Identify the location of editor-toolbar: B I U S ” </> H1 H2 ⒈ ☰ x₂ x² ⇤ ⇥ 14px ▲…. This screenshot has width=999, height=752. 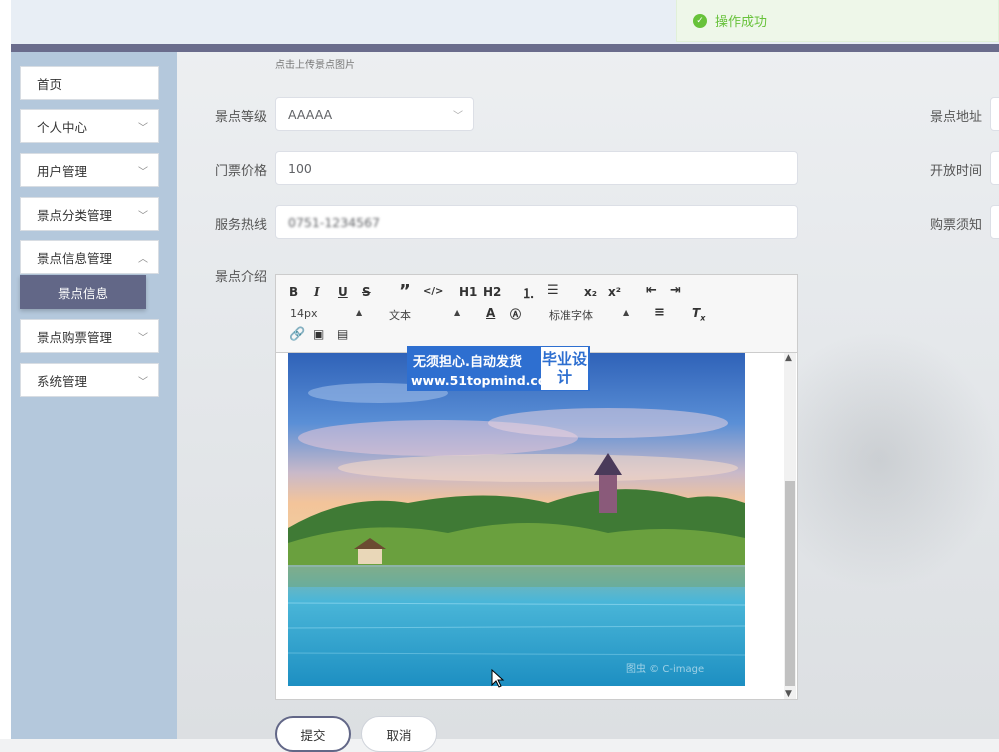
(536, 314).